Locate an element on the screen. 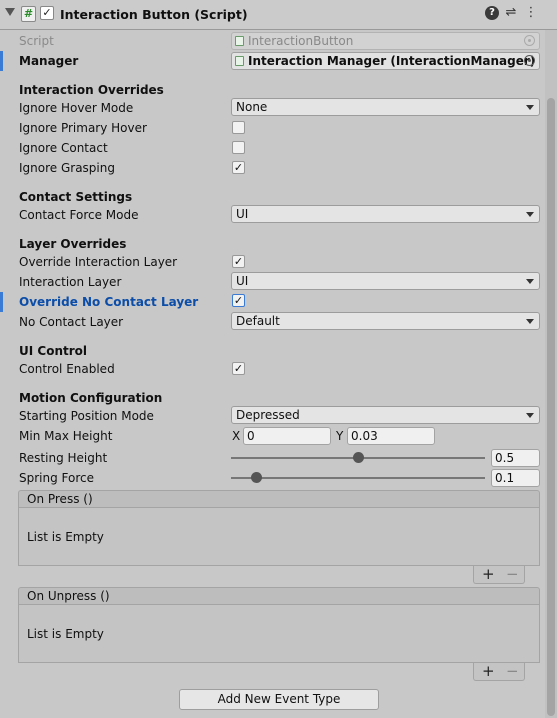  ignore-hover-mode-value: None is located at coordinates (252, 107).